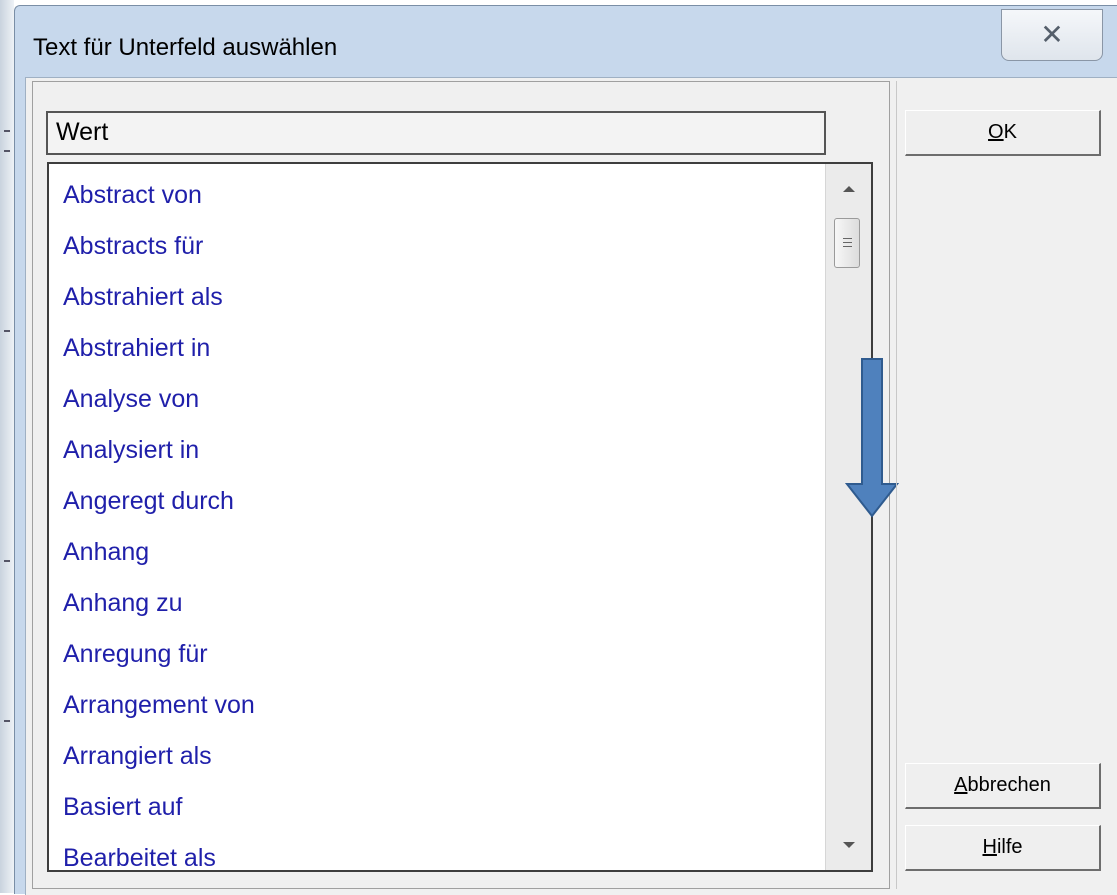  What do you see at coordinates (989, 847) in the screenshot?
I see `help-mnemonic: H` at bounding box center [989, 847].